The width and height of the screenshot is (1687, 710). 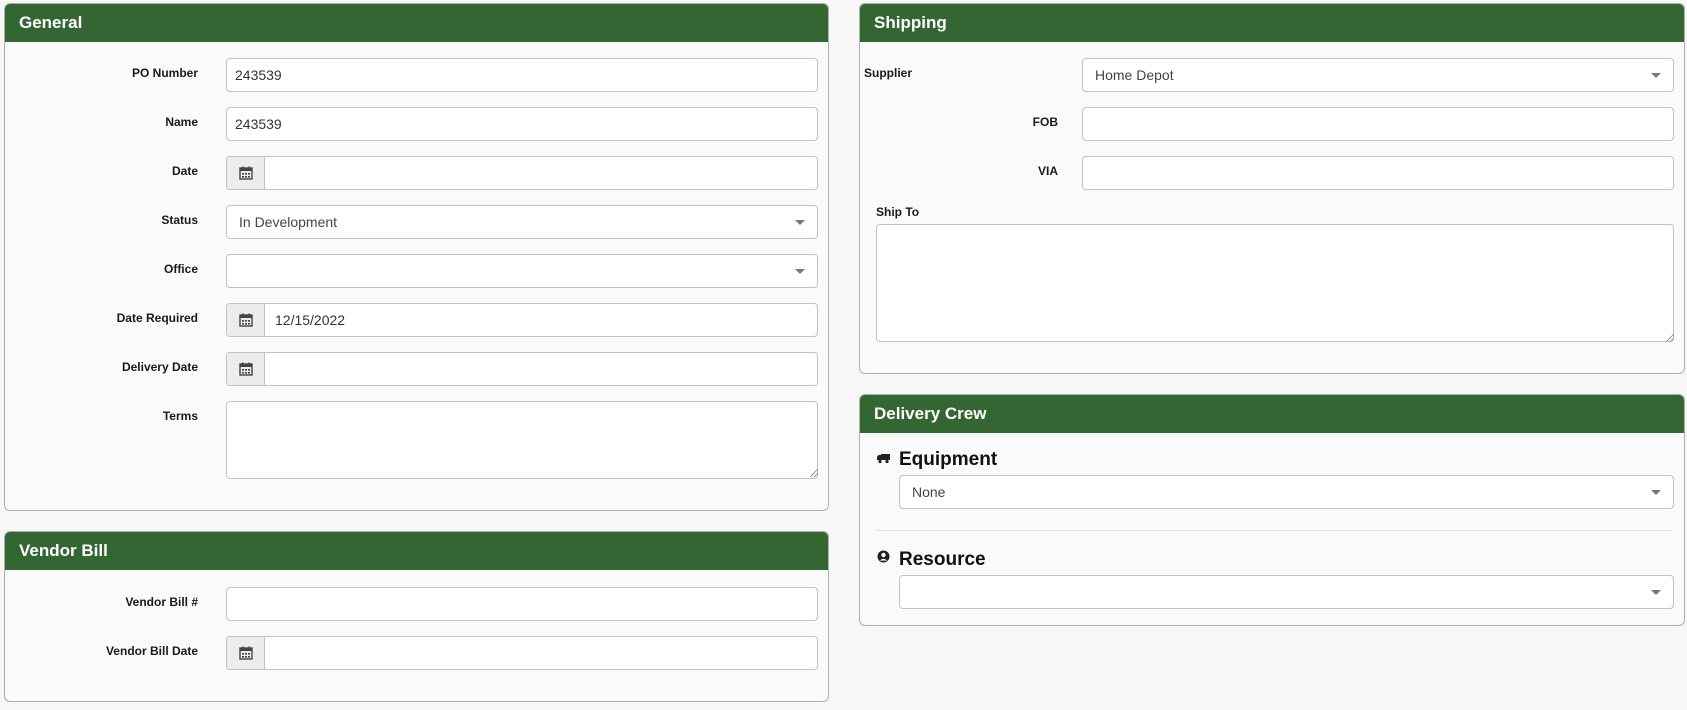 What do you see at coordinates (161, 602) in the screenshot?
I see `vendor-bill-number-label: Vendor Bill #` at bounding box center [161, 602].